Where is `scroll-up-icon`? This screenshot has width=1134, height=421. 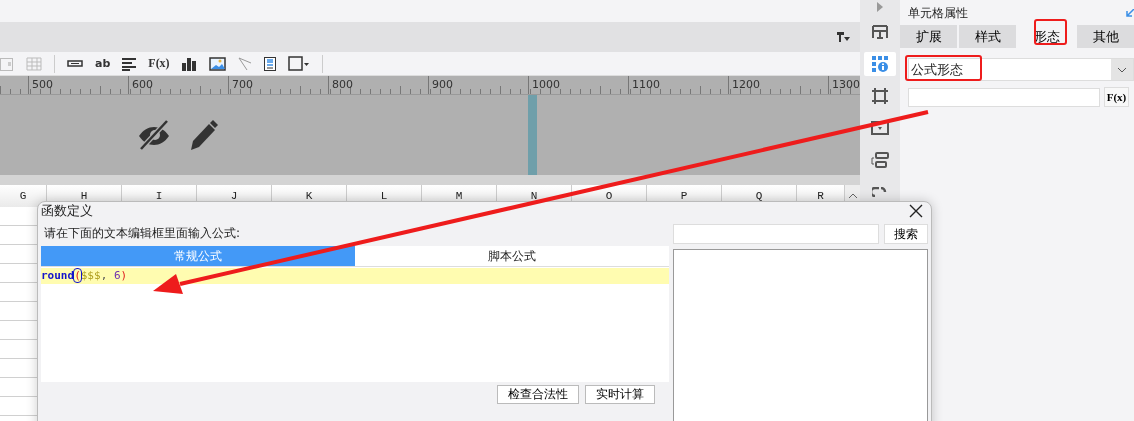 scroll-up-icon is located at coordinates (852, 196).